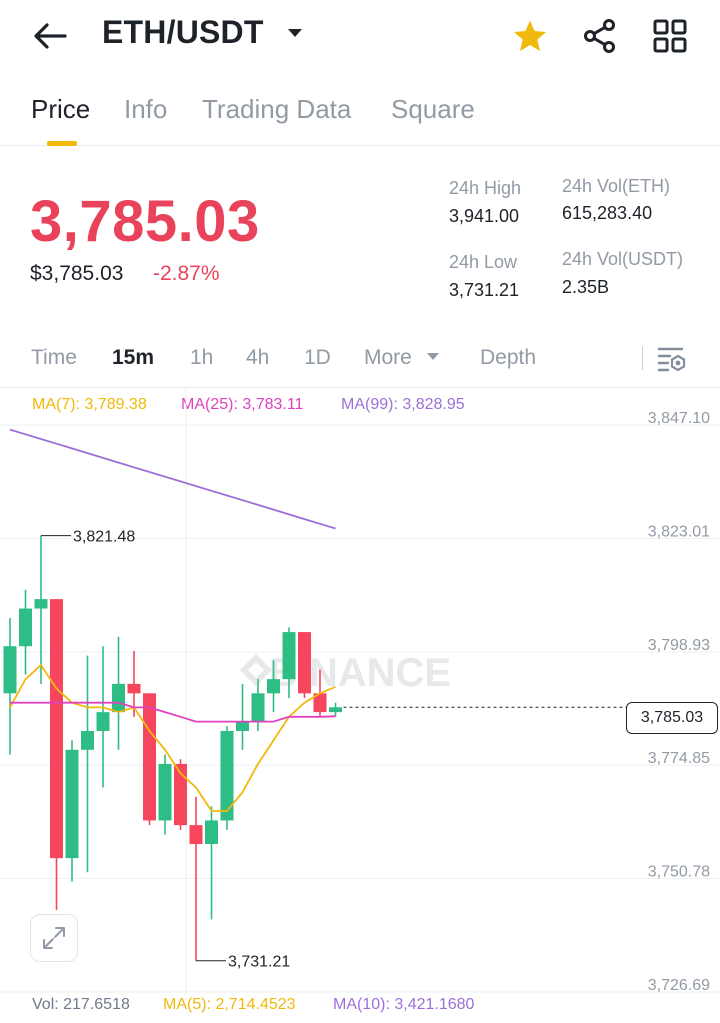  Describe the element at coordinates (642, 358) in the screenshot. I see `divider` at that location.